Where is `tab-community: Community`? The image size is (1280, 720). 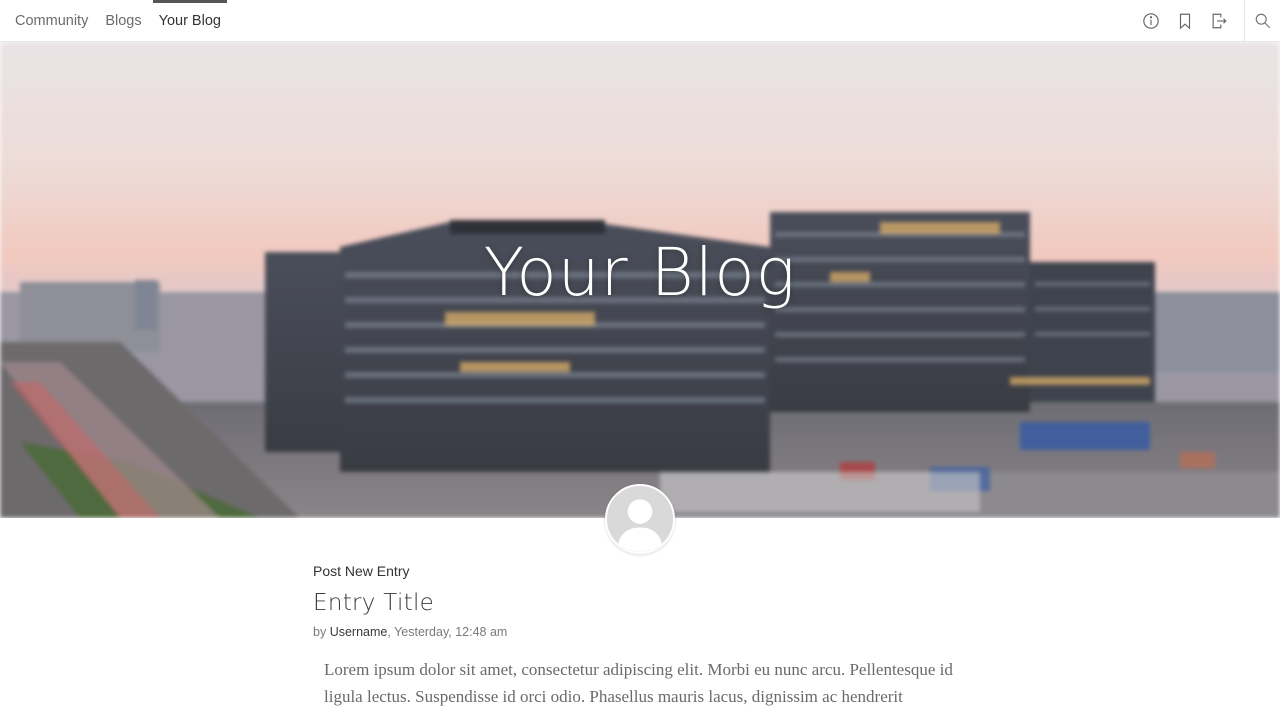
tab-community: Community is located at coordinates (51, 21).